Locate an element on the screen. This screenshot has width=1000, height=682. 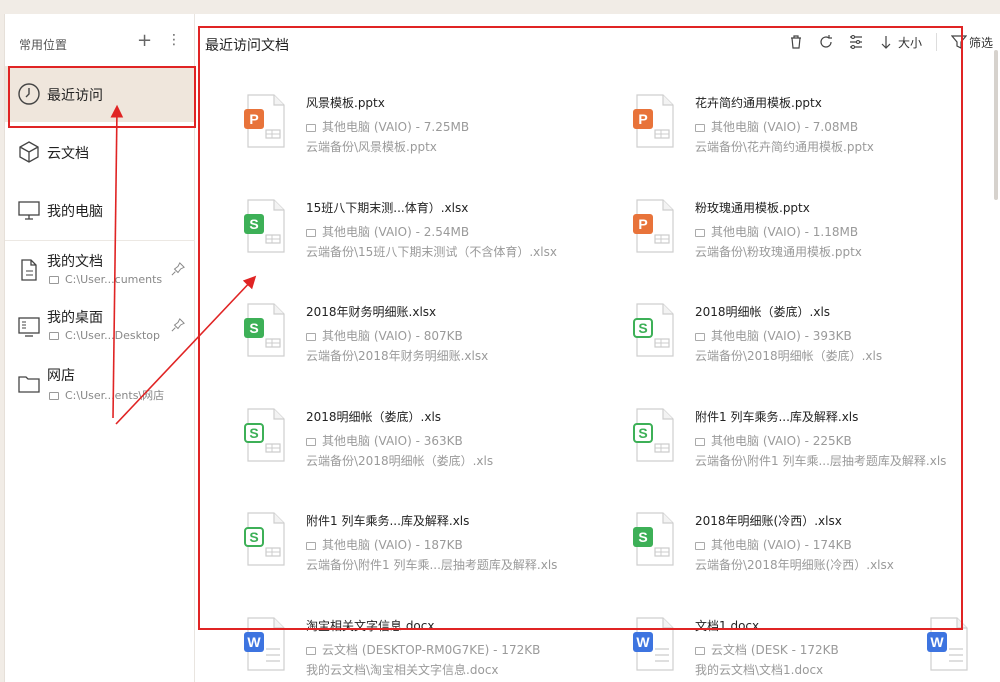
desktop-icon is located at coordinates (29, 327).